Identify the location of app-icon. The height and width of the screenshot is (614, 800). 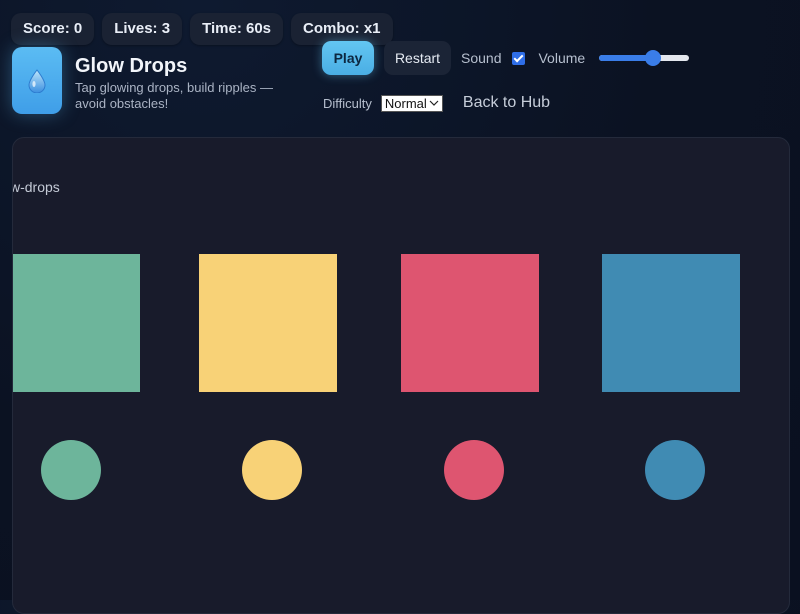
(37, 80).